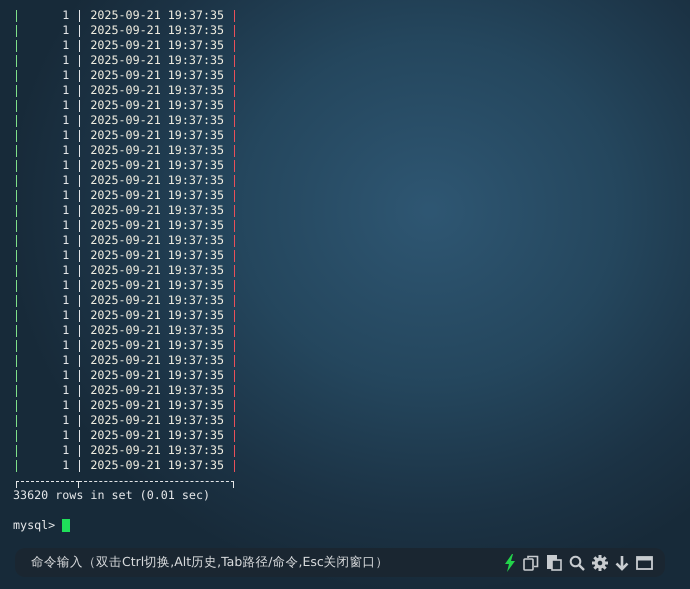  What do you see at coordinates (34, 525) in the screenshot?
I see `prompt: mysql>` at bounding box center [34, 525].